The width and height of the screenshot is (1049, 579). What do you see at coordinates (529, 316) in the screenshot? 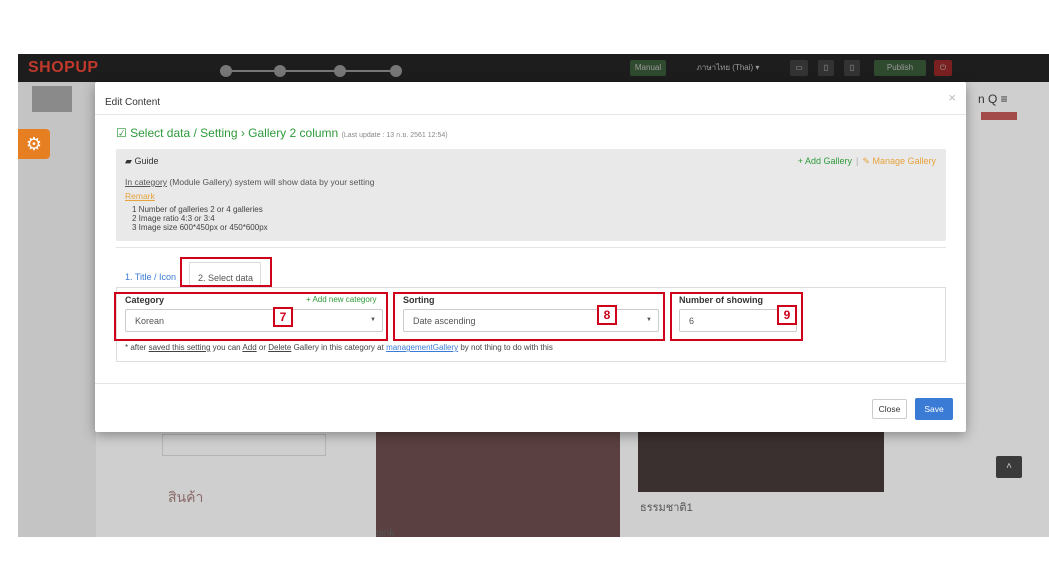
I see `highlight-box-sorting` at bounding box center [529, 316].